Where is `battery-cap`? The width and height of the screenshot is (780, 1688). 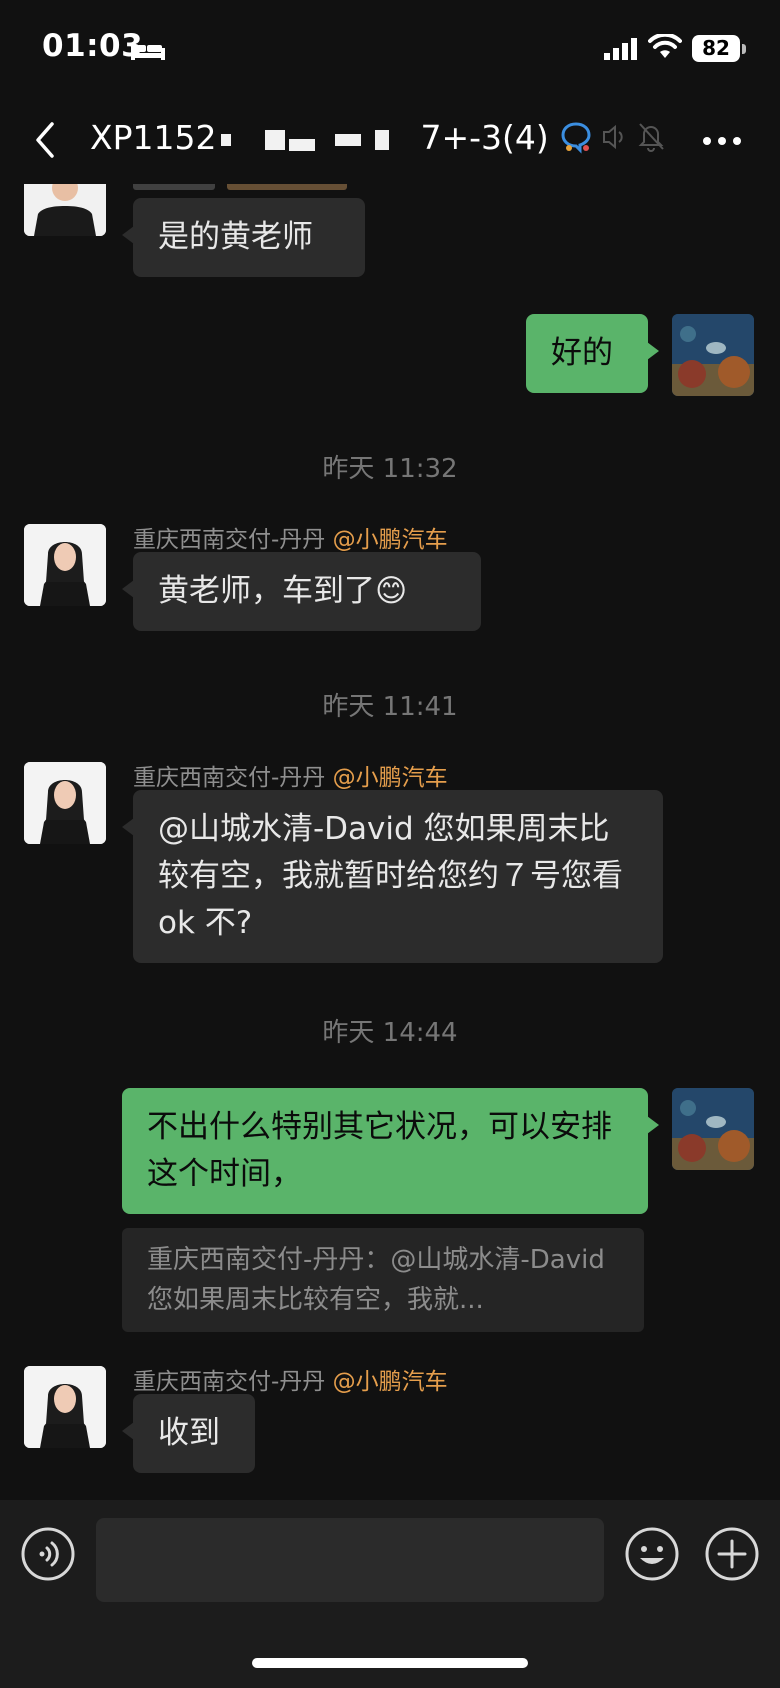 battery-cap is located at coordinates (744, 49).